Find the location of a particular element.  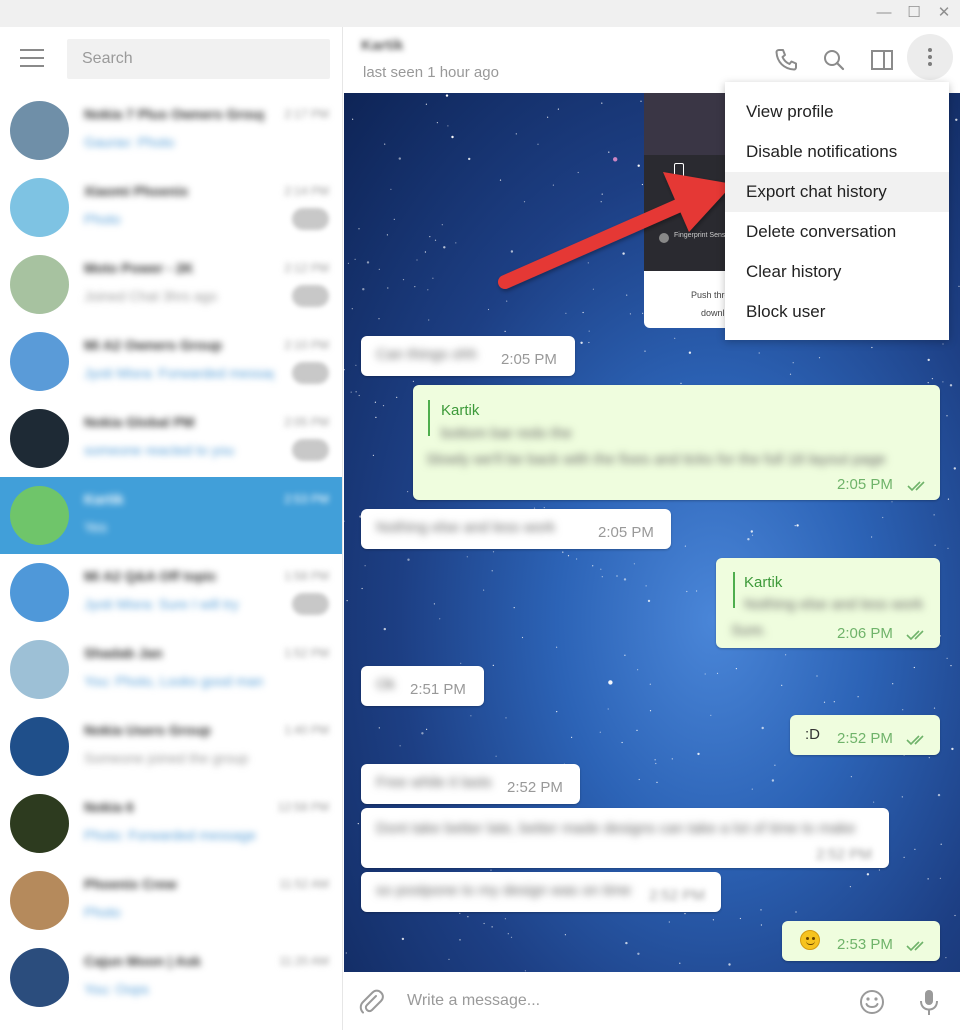

menu-item-export-chat-history: Export chat history is located at coordinates (837, 192).